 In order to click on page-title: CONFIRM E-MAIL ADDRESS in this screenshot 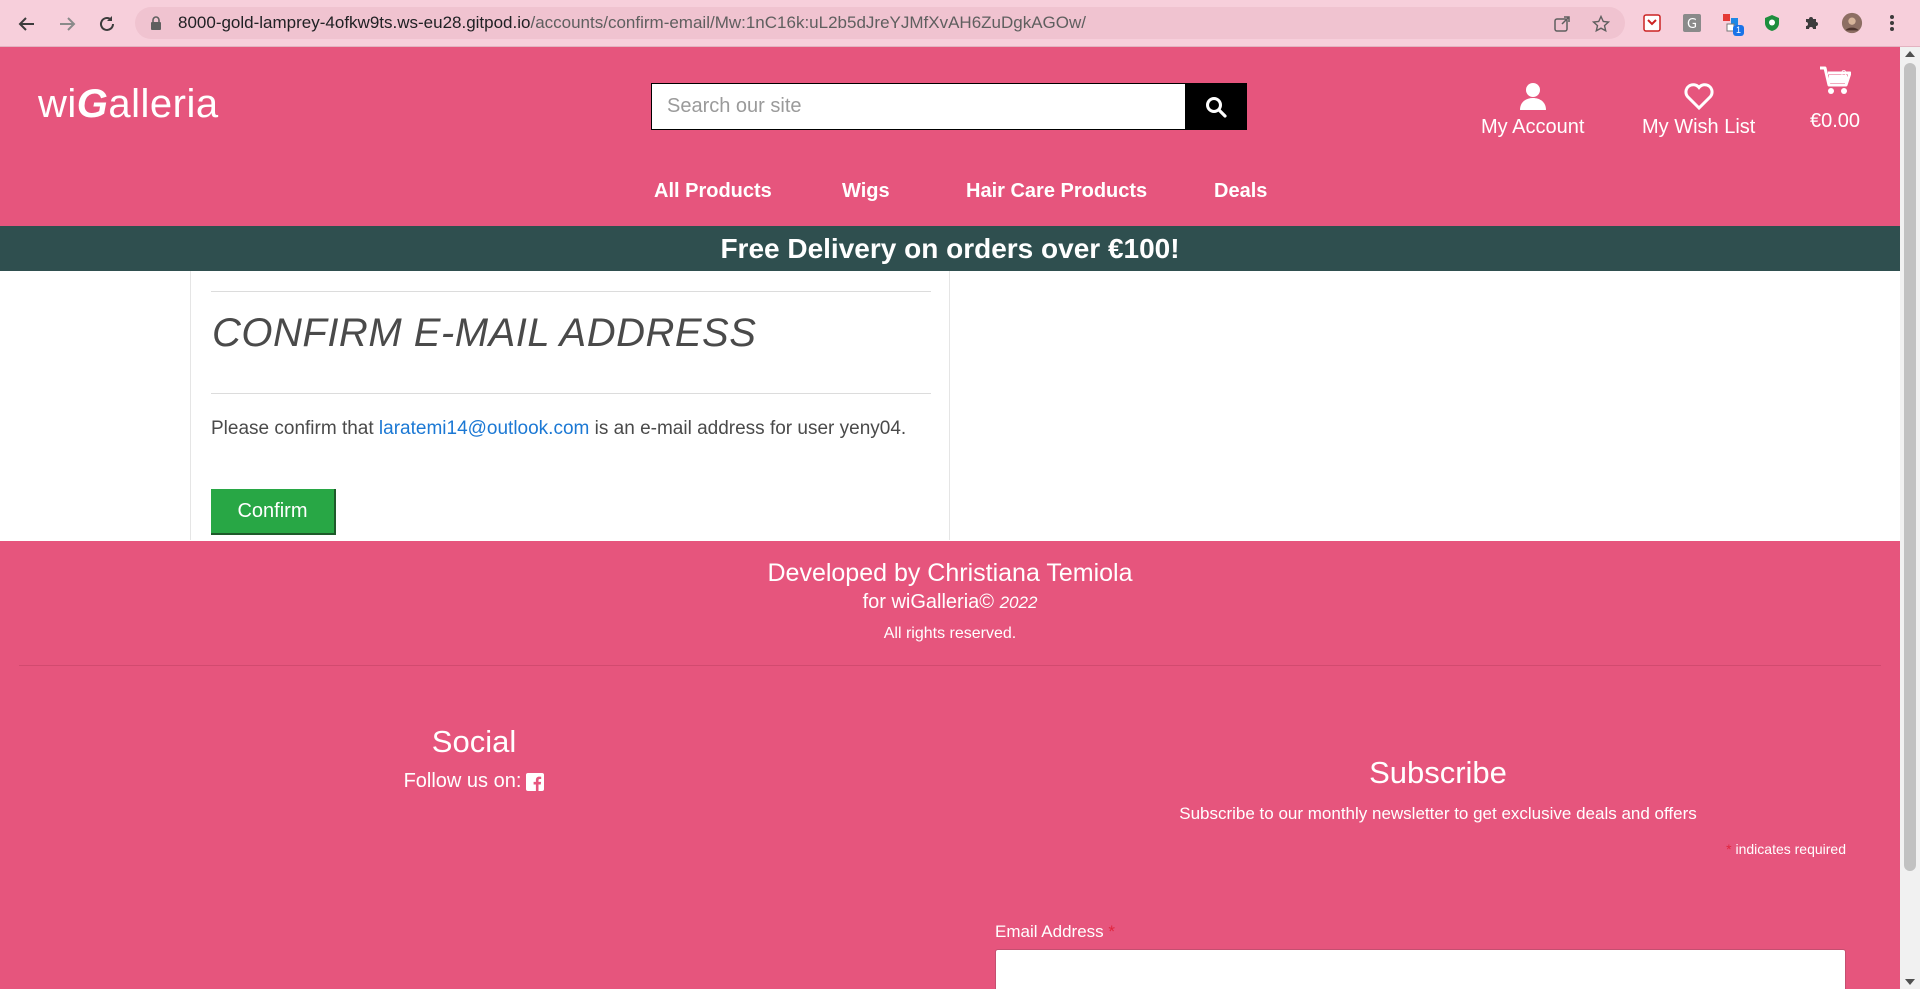, I will do `click(484, 333)`.